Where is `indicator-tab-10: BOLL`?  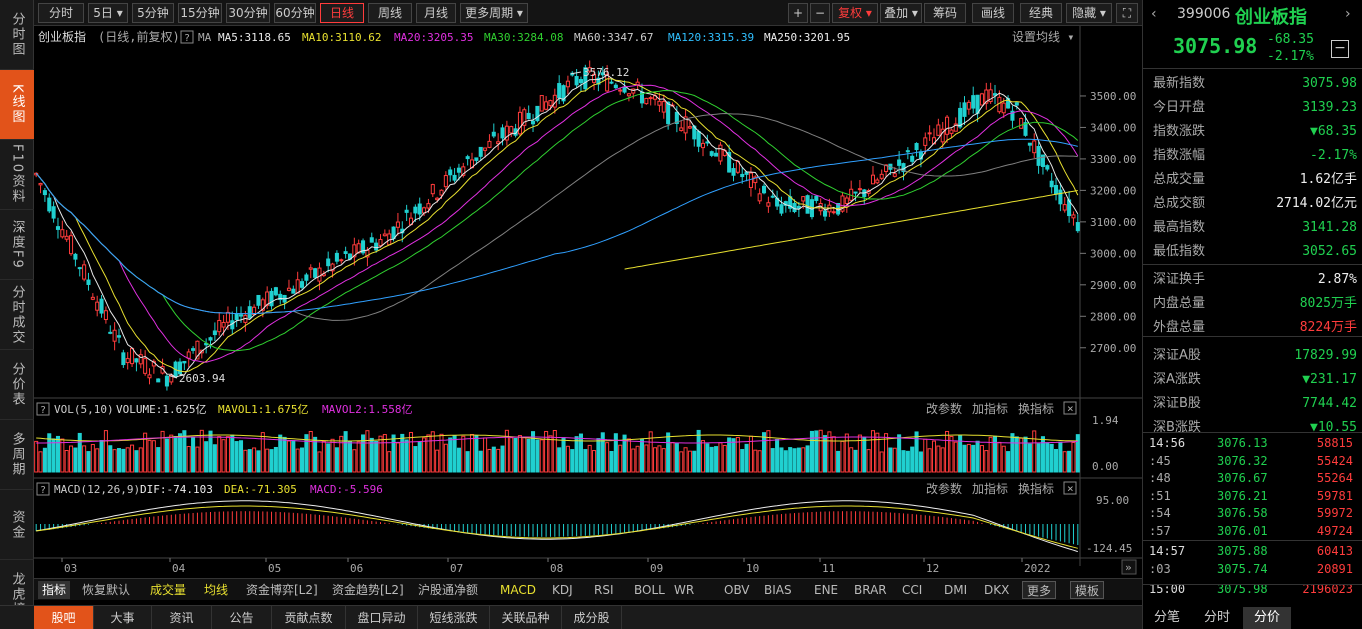
indicator-tab-10: BOLL is located at coordinates (649, 590).